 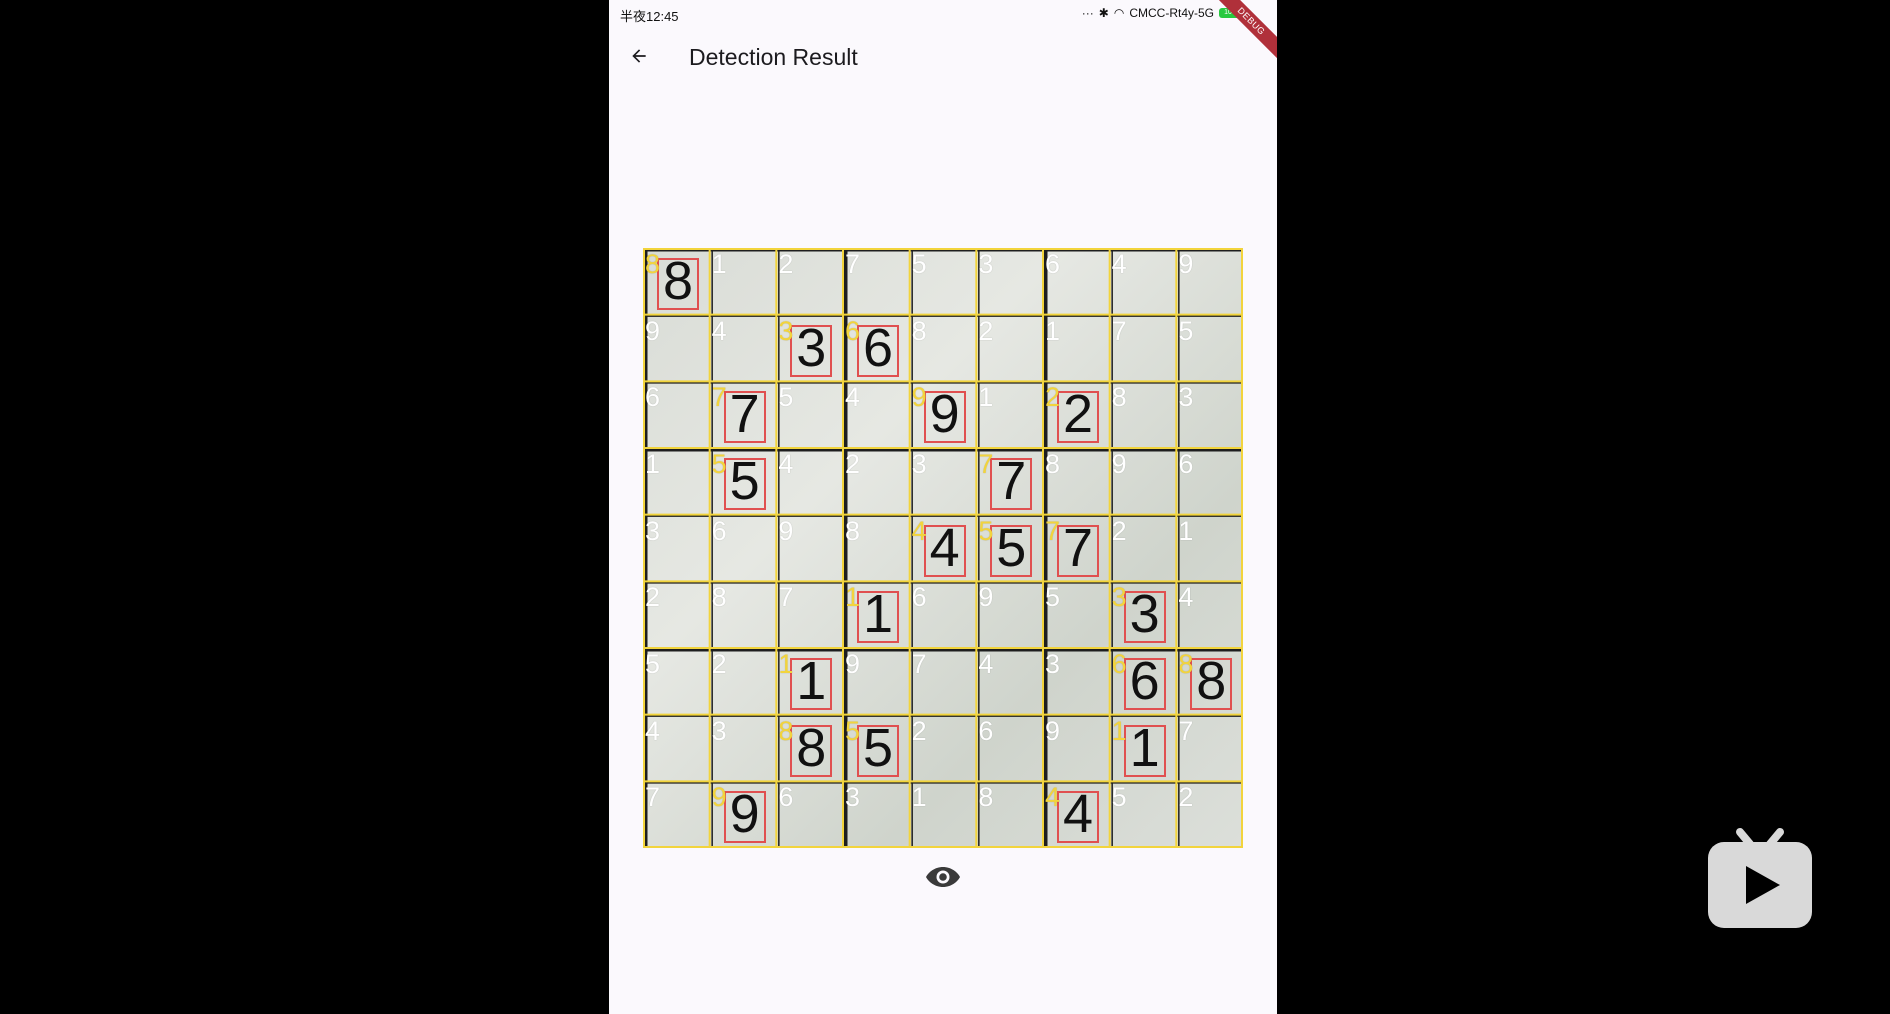 I want to click on detected-number: 9, so click(x=919, y=397).